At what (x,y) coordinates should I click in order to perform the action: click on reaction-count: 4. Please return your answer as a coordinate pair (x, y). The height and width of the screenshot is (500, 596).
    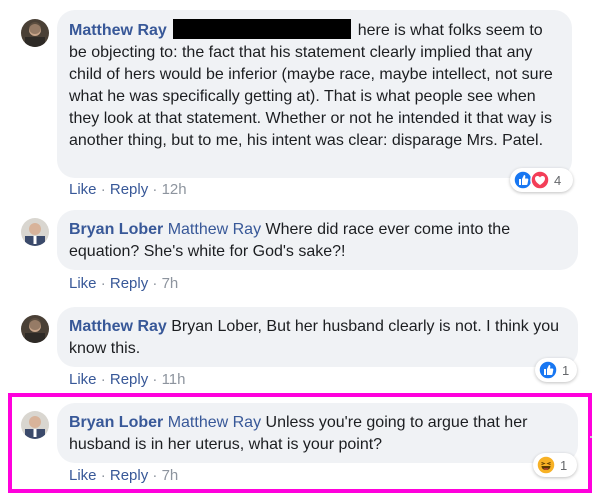
    Looking at the image, I should click on (558, 180).